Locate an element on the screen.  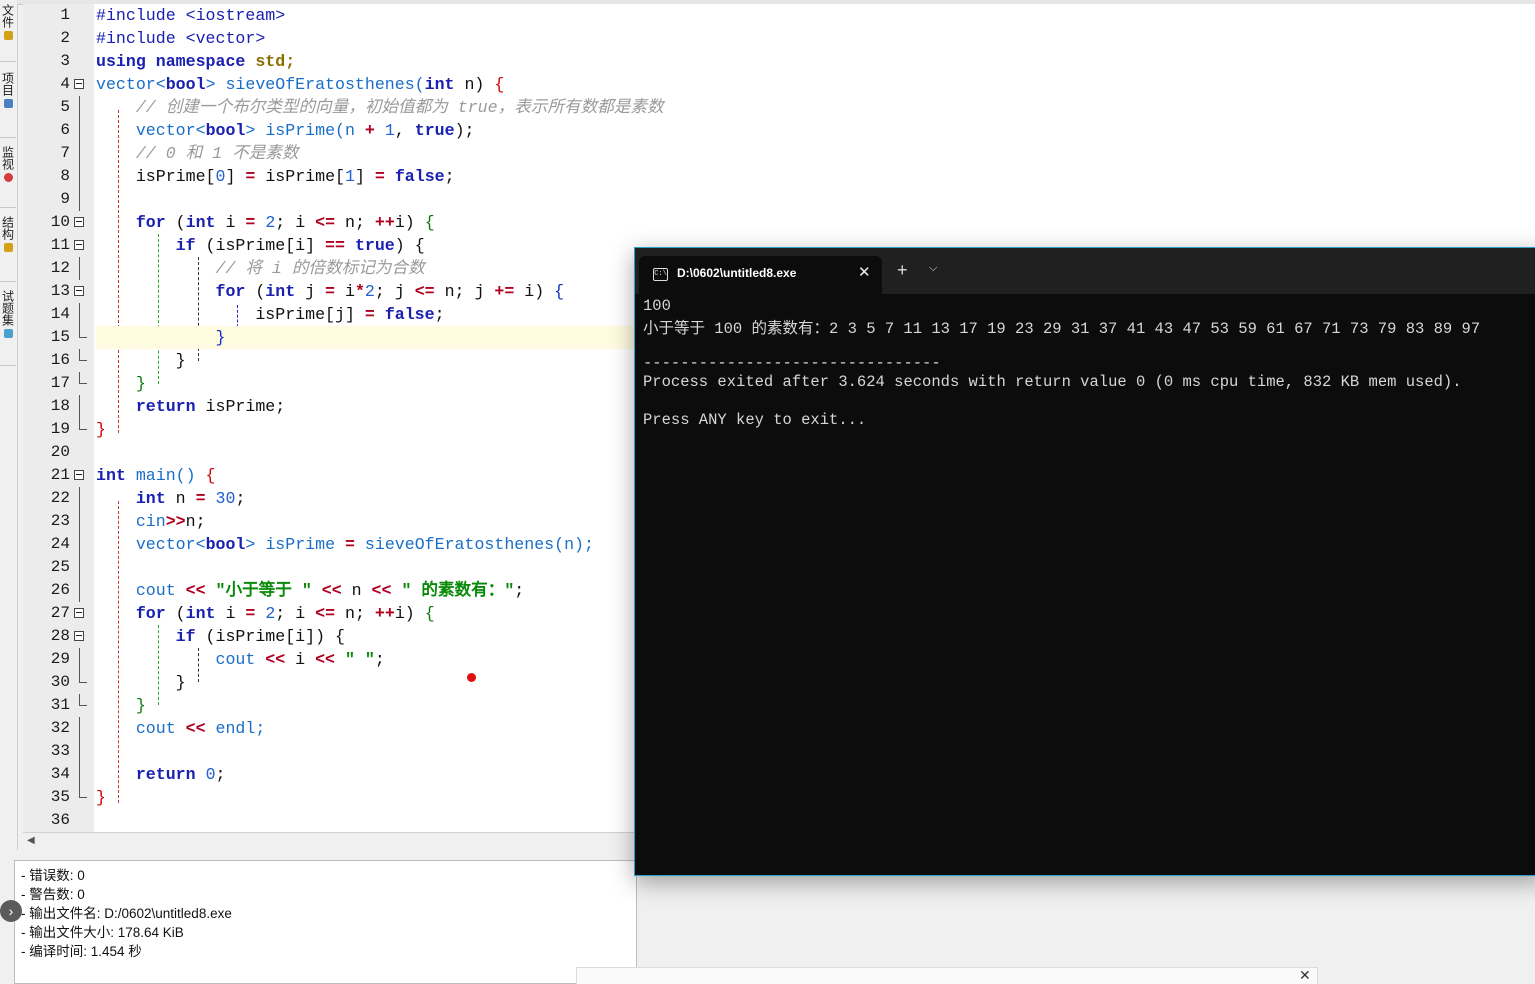
line-number: 32 is located at coordinates (60, 728).